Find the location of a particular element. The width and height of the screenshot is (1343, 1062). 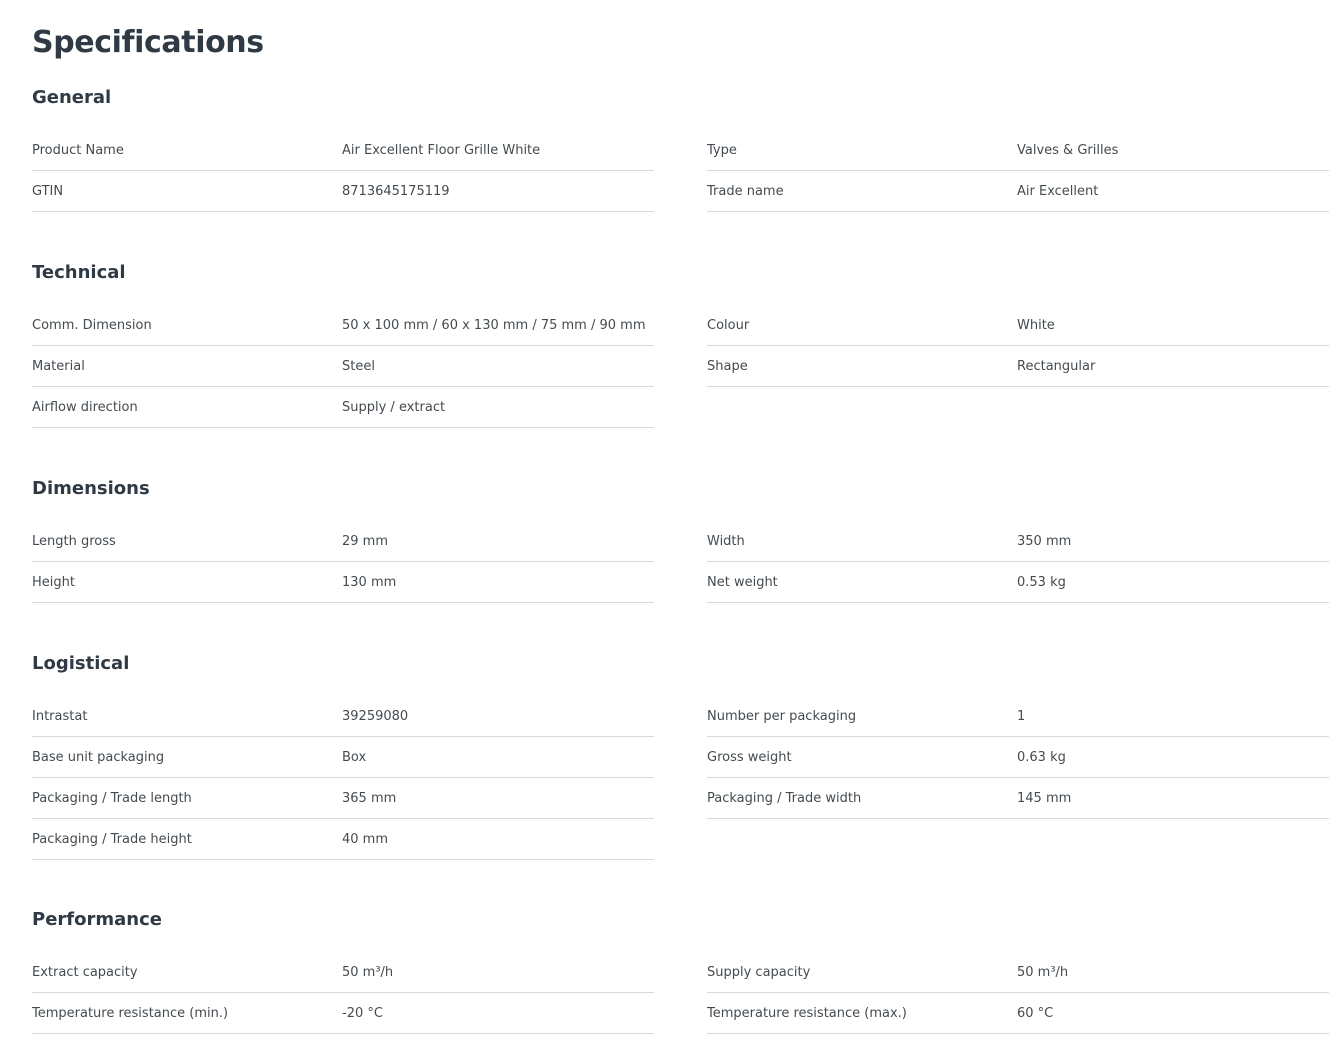

spec-label: Packaging / Trade width is located at coordinates (784, 798).